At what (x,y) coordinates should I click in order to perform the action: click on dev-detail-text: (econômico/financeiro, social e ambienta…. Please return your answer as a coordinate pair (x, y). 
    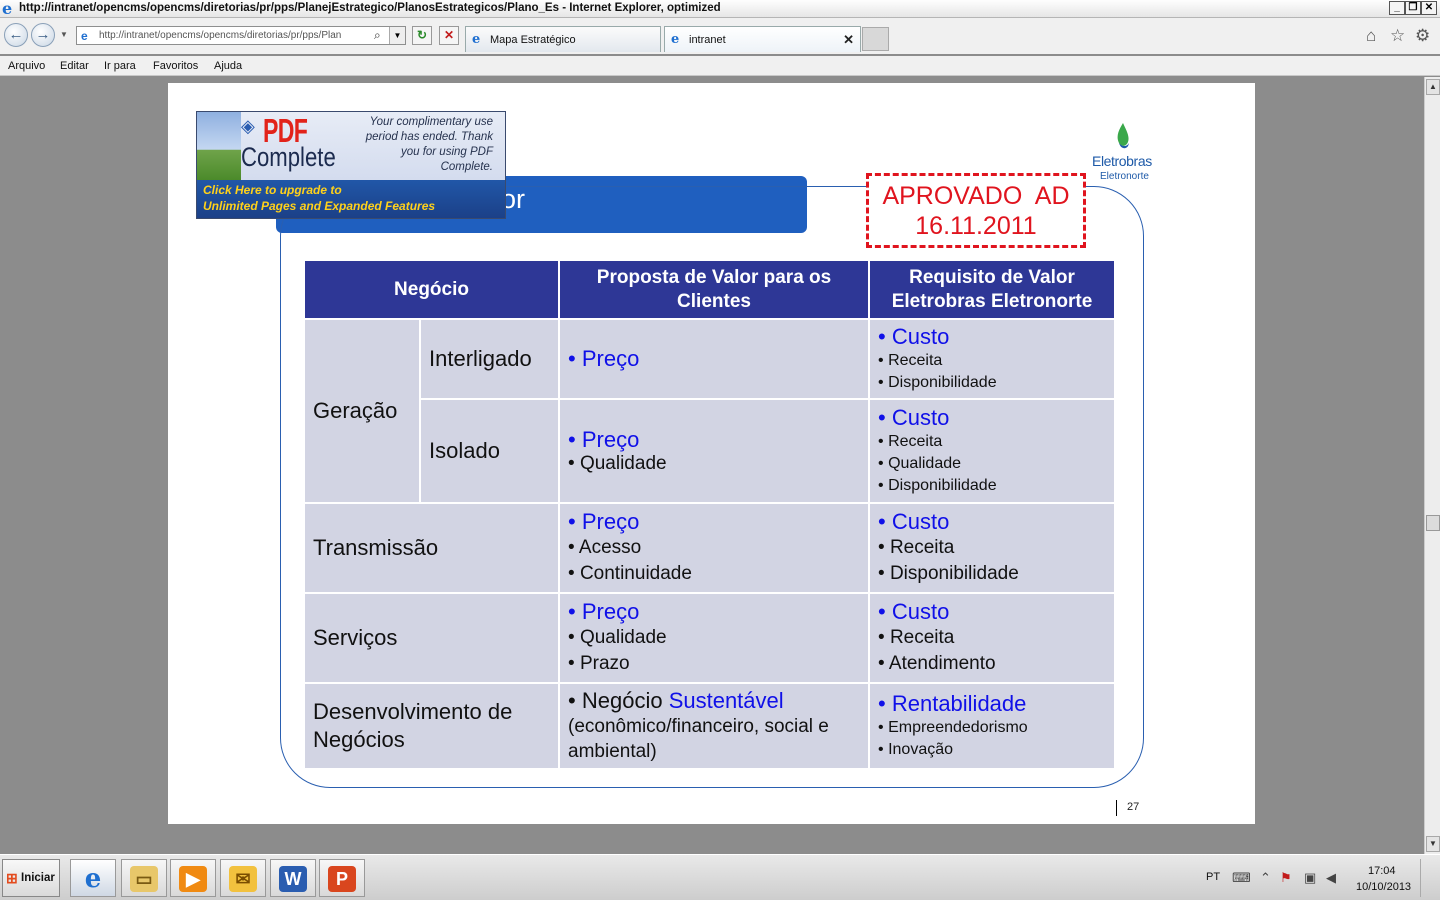
    Looking at the image, I should click on (698, 739).